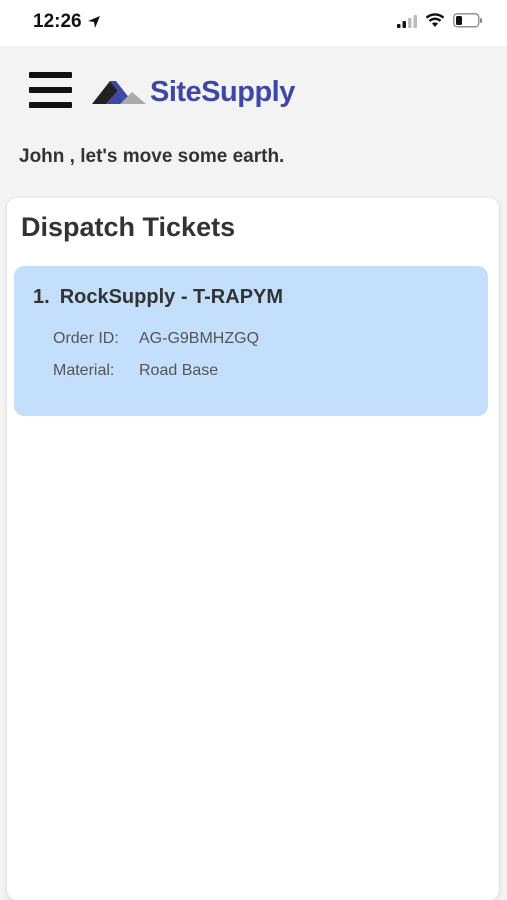 Image resolution: width=507 pixels, height=900 pixels. I want to click on status-time-text: 12:26, so click(57, 21).